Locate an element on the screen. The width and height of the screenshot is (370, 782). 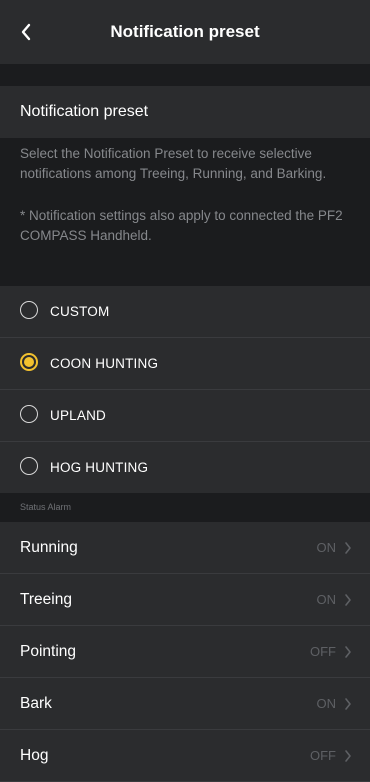
alarm-label: Pointing is located at coordinates (48, 651).